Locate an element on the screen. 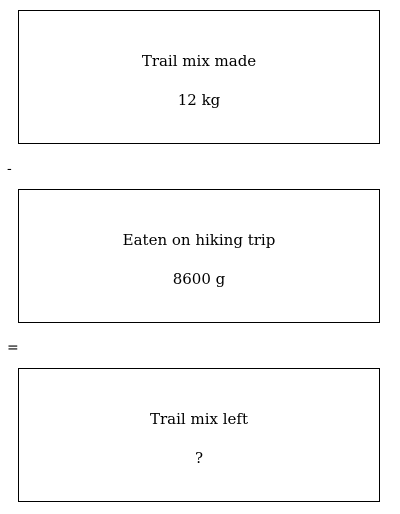 The width and height of the screenshot is (400, 514). trail-mix-left-label: Trail mix left is located at coordinates (199, 419).